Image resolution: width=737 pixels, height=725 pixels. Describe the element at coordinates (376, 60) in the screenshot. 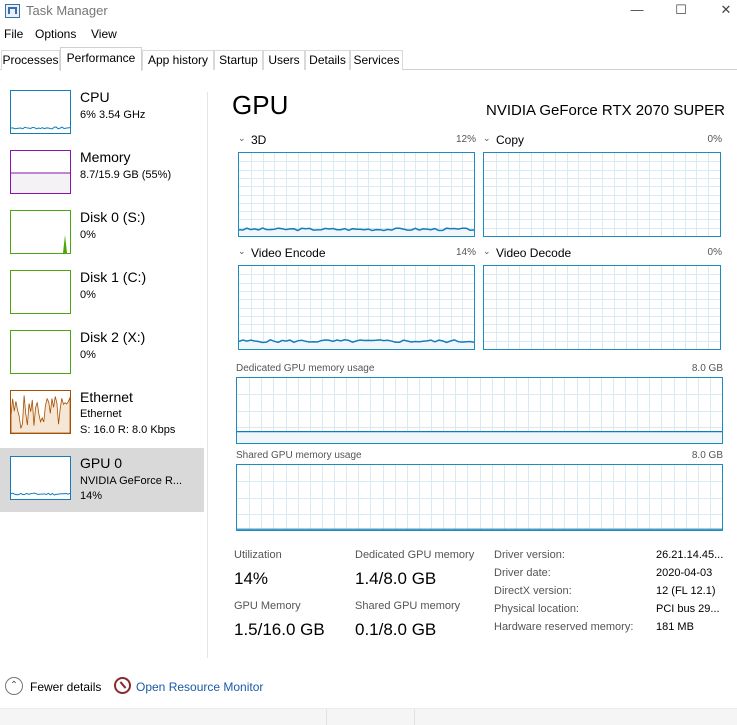

I see `tab-services: Services` at that location.